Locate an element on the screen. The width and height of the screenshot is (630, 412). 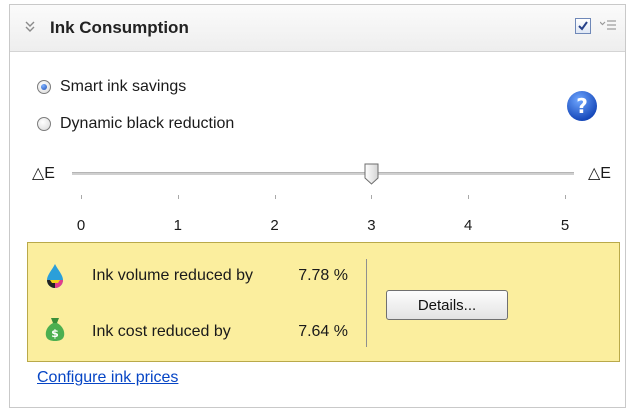
ink-volume-value: 7.78 % is located at coordinates (323, 275).